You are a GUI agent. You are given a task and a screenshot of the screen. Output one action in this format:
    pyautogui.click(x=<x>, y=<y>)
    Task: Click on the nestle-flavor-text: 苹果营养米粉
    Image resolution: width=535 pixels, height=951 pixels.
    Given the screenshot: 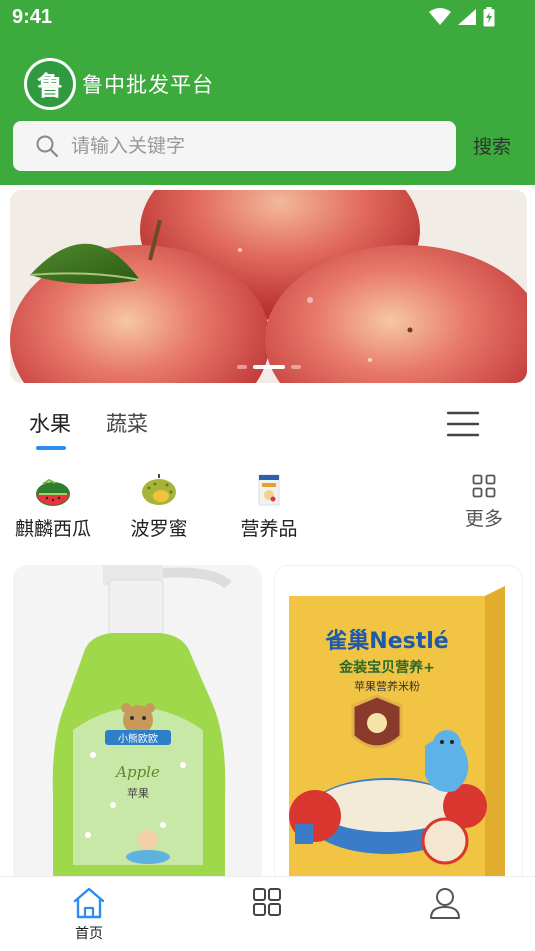 What is the action you would take?
    pyautogui.click(x=387, y=686)
    